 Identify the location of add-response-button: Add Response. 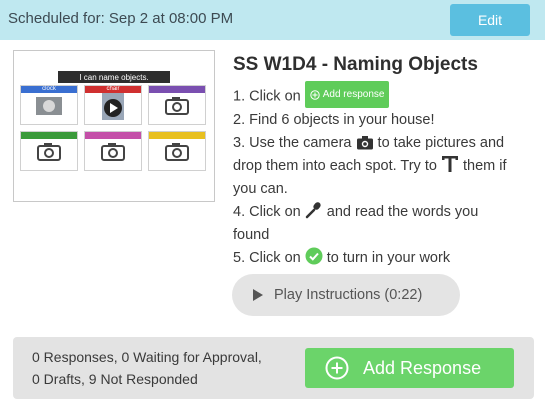
(409, 368).